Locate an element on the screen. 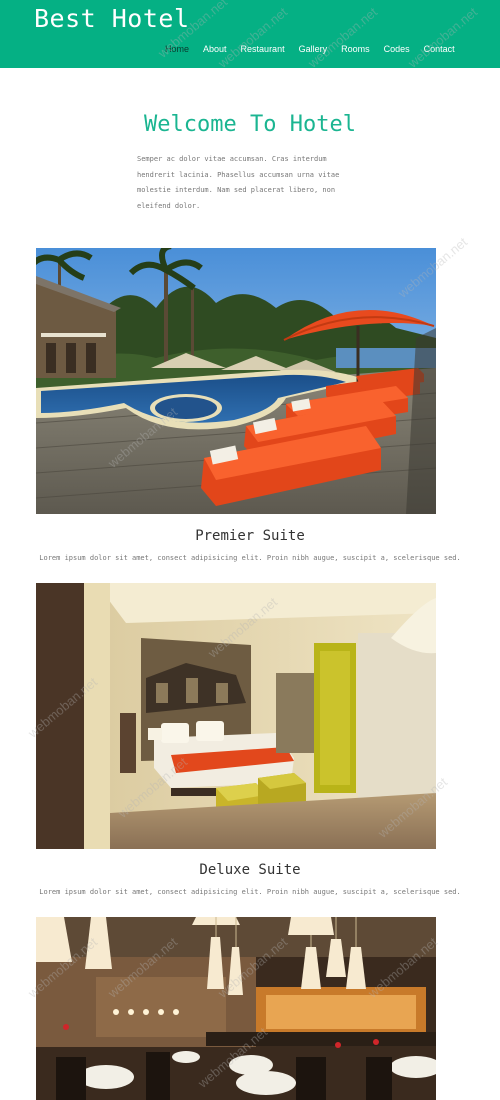 Image resolution: width=500 pixels, height=1100 pixels. restaurant-photo is located at coordinates (236, 1008).